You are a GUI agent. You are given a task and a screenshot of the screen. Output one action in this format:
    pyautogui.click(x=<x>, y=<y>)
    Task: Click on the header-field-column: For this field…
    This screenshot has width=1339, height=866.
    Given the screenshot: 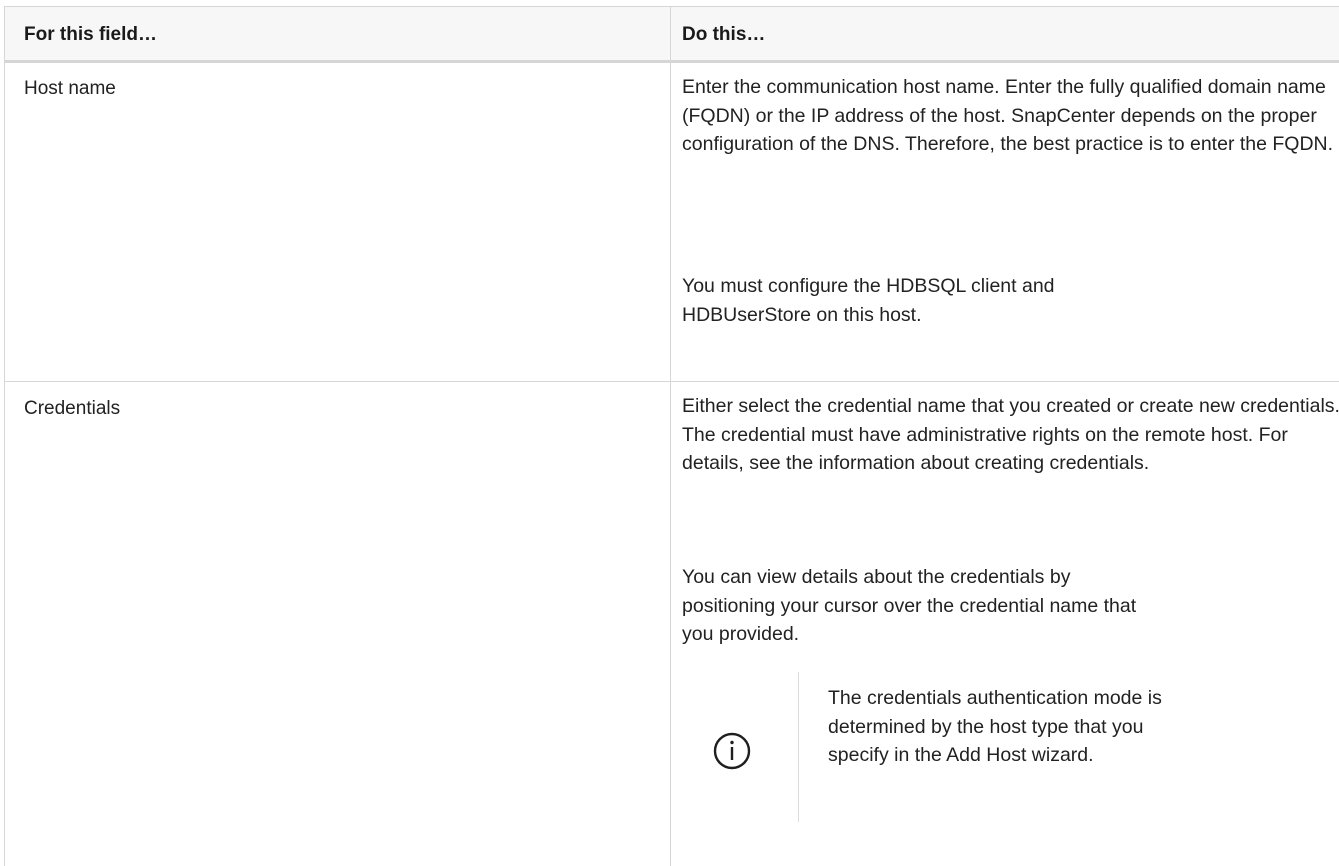 What is the action you would take?
    pyautogui.click(x=90, y=34)
    